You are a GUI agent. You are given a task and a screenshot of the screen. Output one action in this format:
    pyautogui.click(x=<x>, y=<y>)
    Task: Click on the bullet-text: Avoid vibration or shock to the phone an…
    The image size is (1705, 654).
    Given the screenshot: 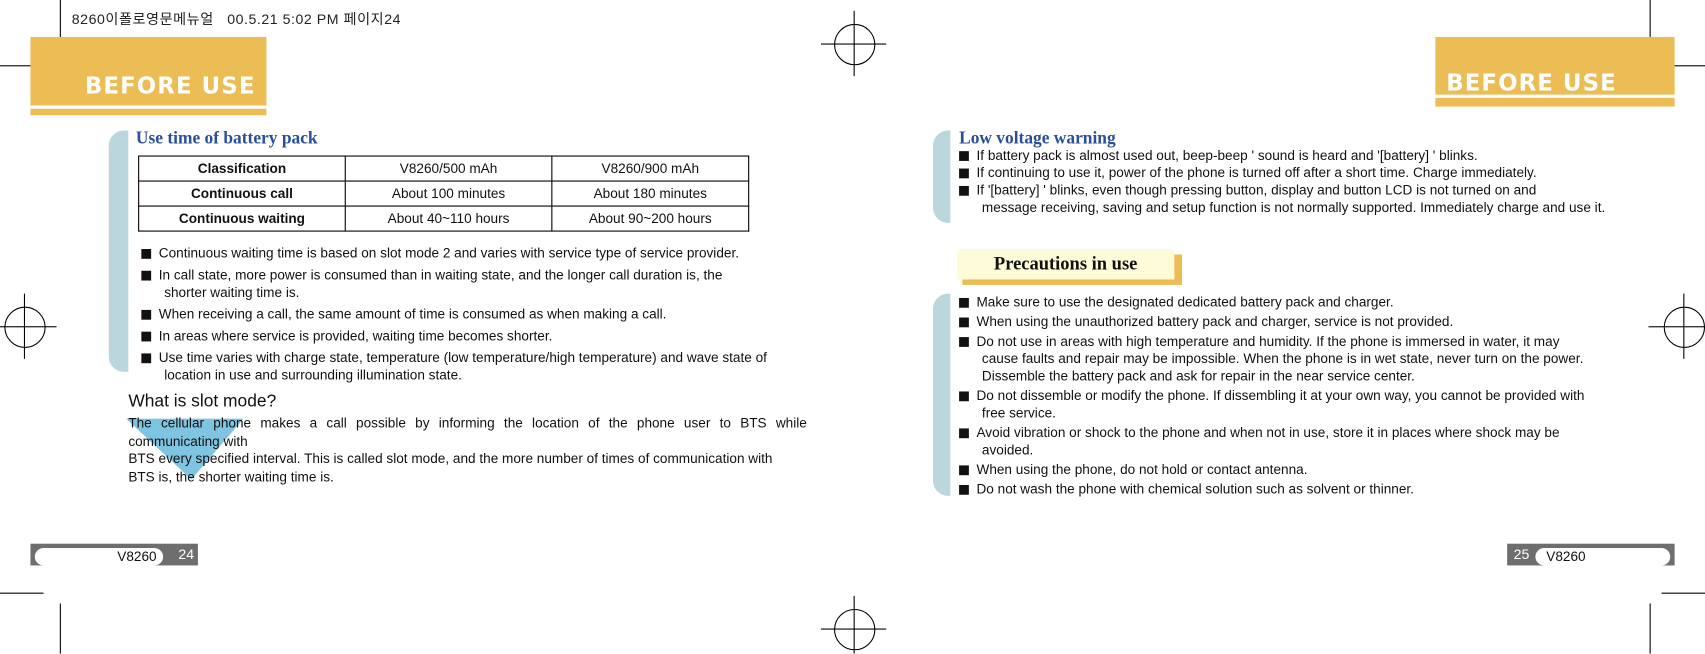 What is the action you would take?
    pyautogui.click(x=1268, y=433)
    